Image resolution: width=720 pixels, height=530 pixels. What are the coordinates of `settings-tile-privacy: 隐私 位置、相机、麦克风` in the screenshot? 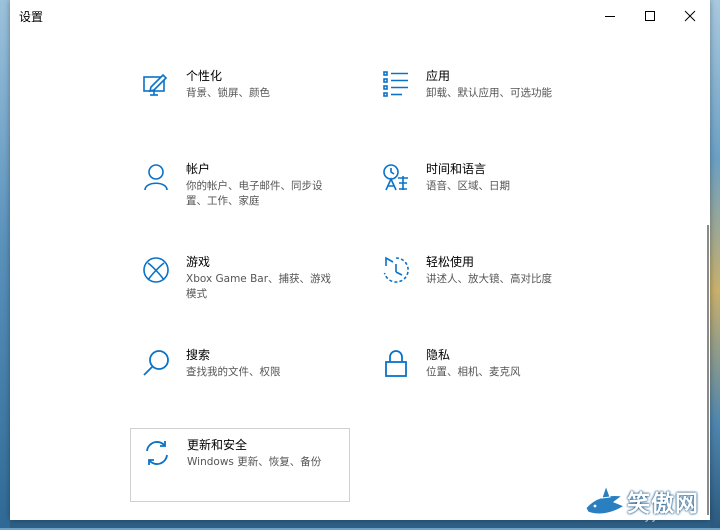 It's located at (480, 376).